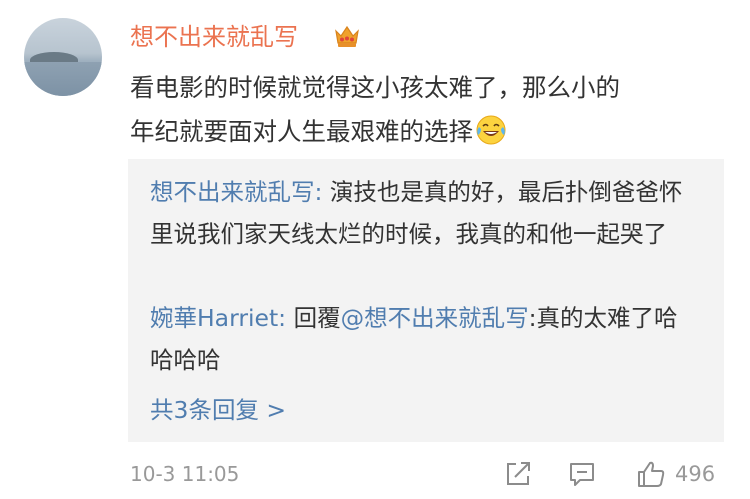 The image size is (750, 499). I want to click on comment-text: 看电影的时候就觉得这小孩太难了，那么小的年纪就要面对人生最艰难的选择, so click(375, 109).